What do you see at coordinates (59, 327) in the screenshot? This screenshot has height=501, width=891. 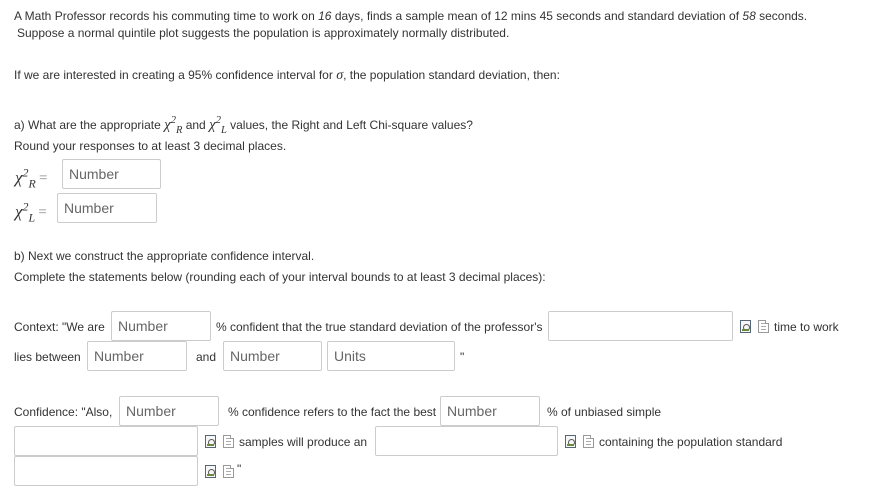 I see `context-text: Context: "We are` at bounding box center [59, 327].